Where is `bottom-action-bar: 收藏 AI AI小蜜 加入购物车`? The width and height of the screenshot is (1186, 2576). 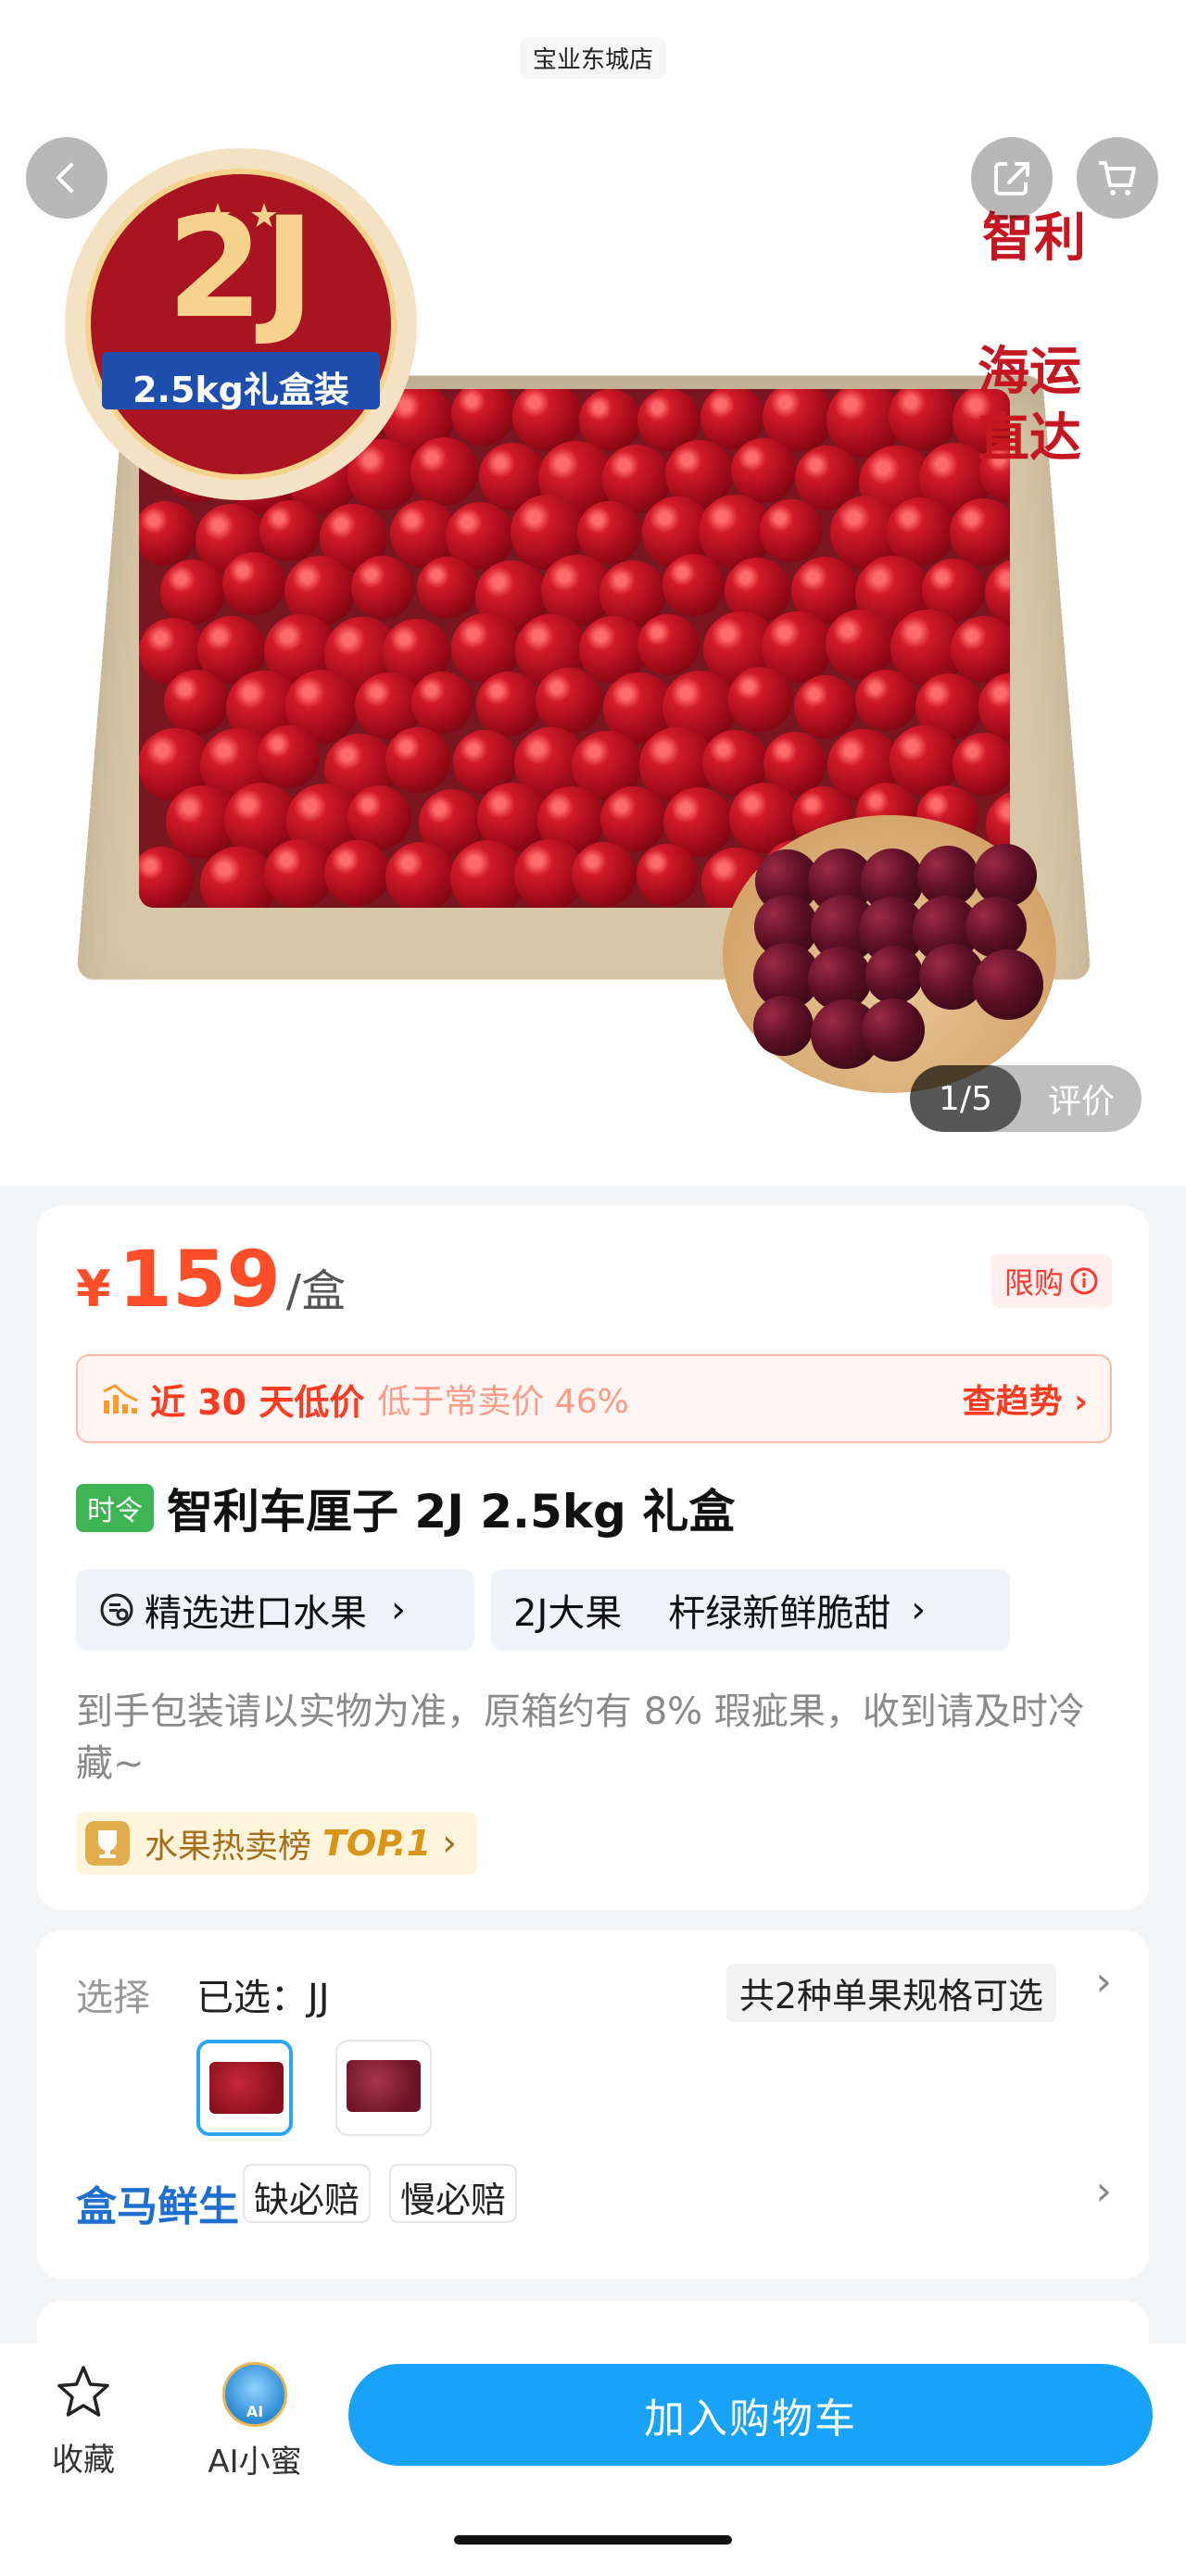
bottom-action-bar: 收藏 AI AI小蜜 加入购物车 is located at coordinates (593, 2460).